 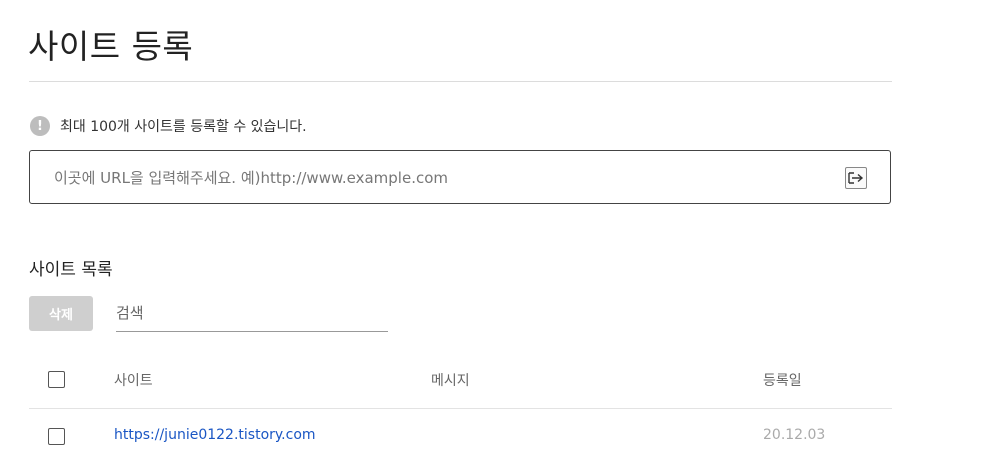 I want to click on page-title: 사이트 등록, so click(x=111, y=46).